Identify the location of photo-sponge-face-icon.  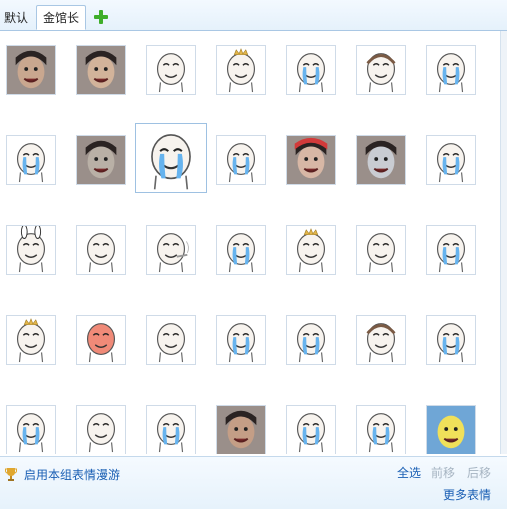
(451, 430).